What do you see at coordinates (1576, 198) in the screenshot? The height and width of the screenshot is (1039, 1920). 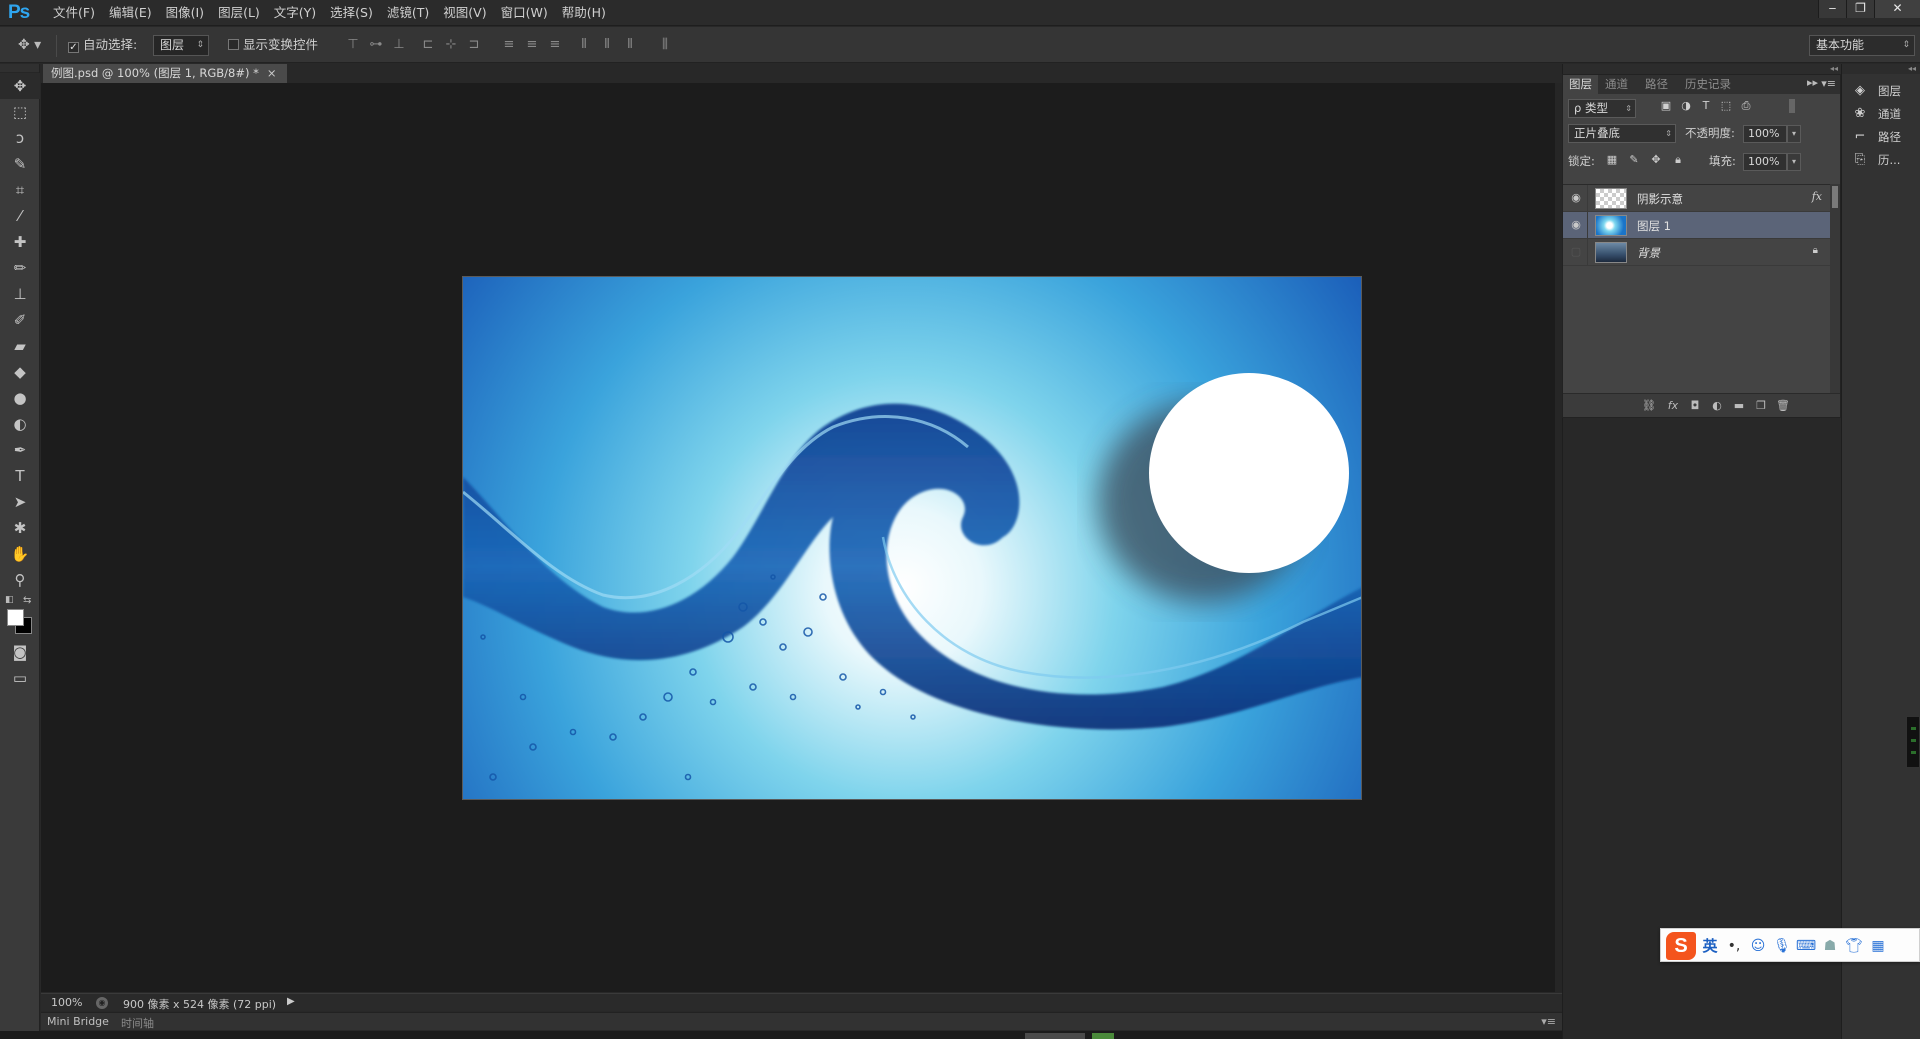 I see `visibility-eye-icon: ◉` at bounding box center [1576, 198].